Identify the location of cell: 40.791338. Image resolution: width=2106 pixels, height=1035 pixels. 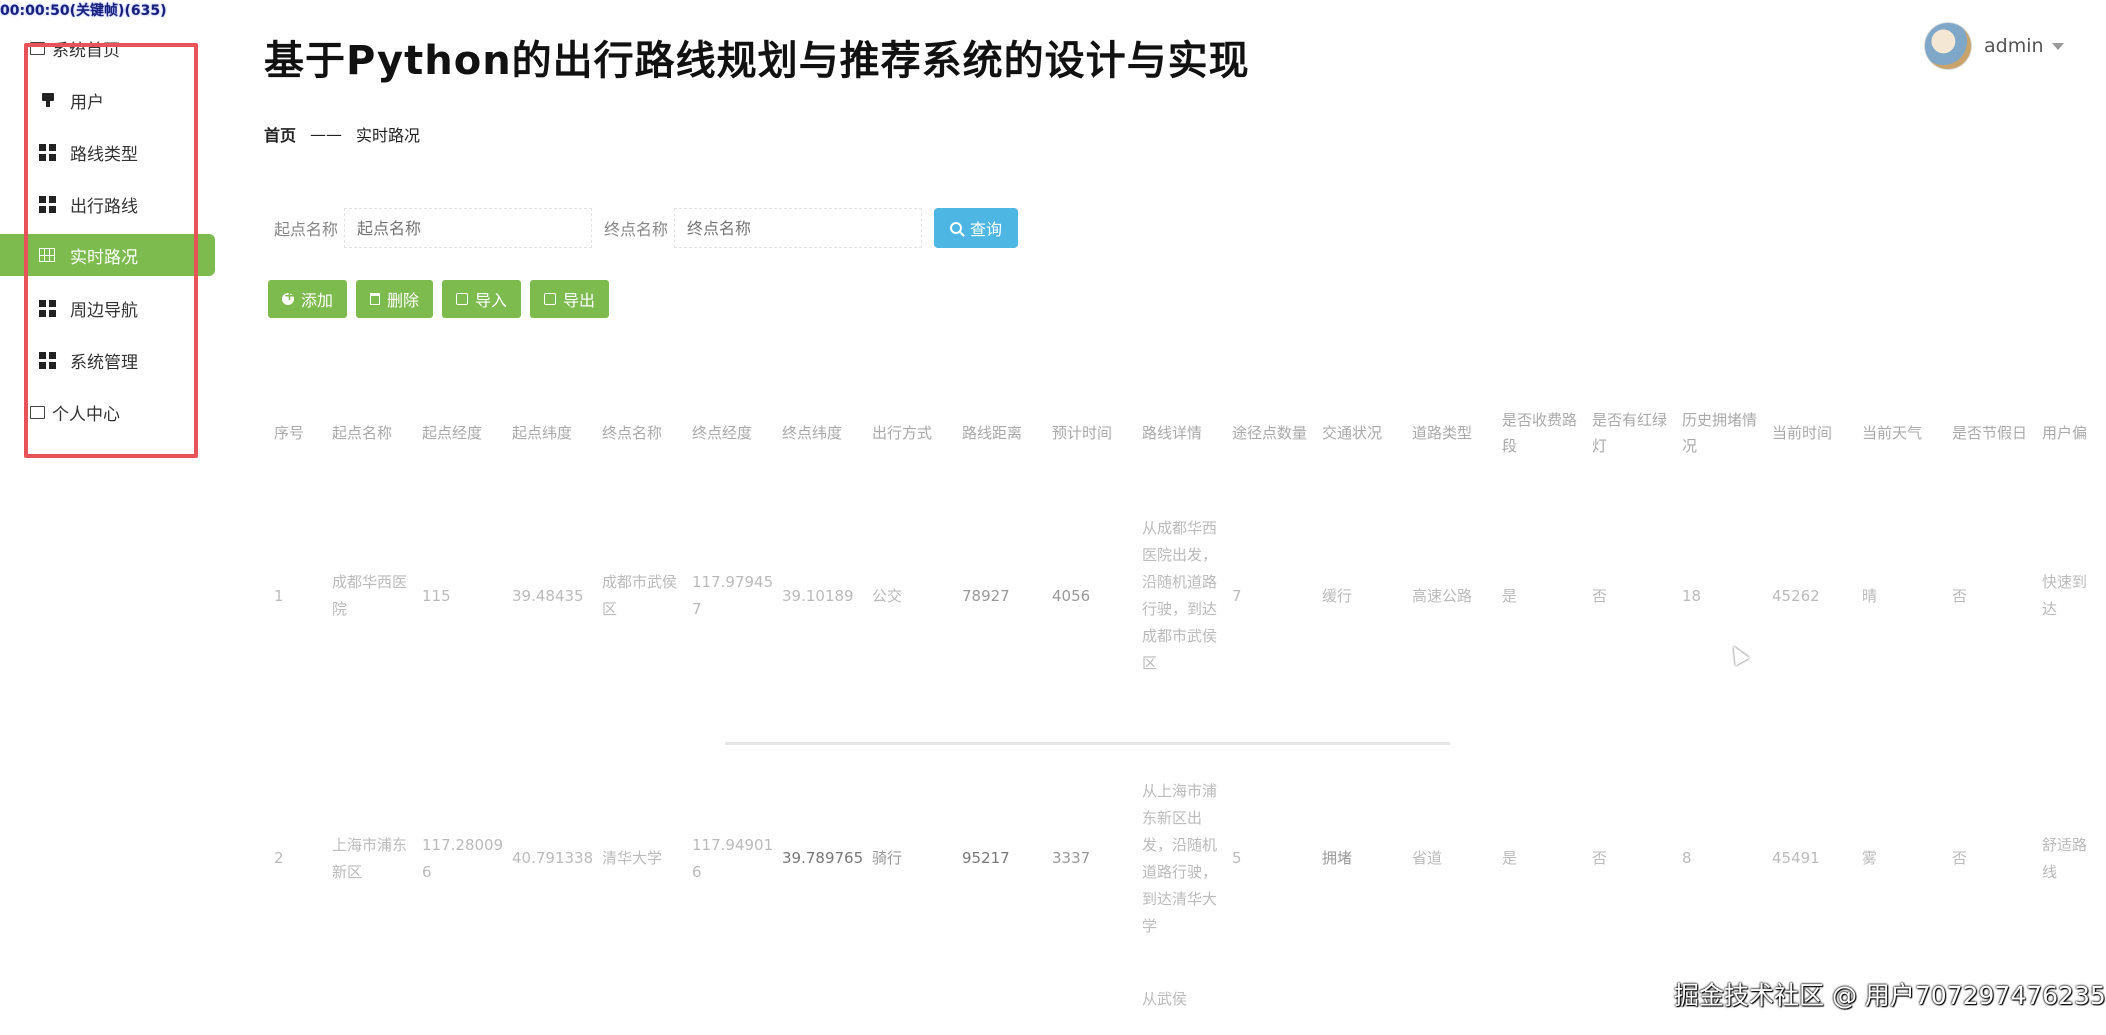
(553, 858).